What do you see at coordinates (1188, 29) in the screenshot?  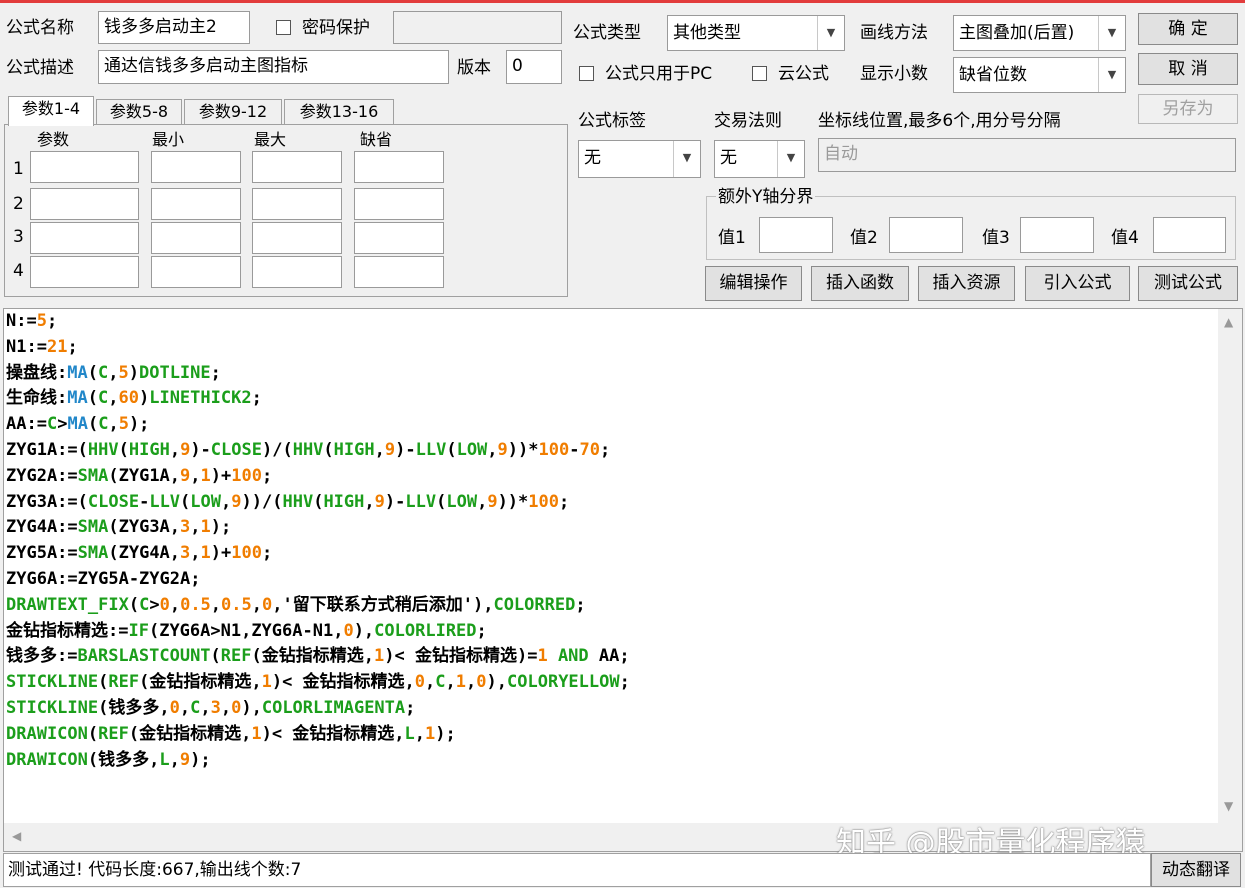 I see `ok-button: 确 定` at bounding box center [1188, 29].